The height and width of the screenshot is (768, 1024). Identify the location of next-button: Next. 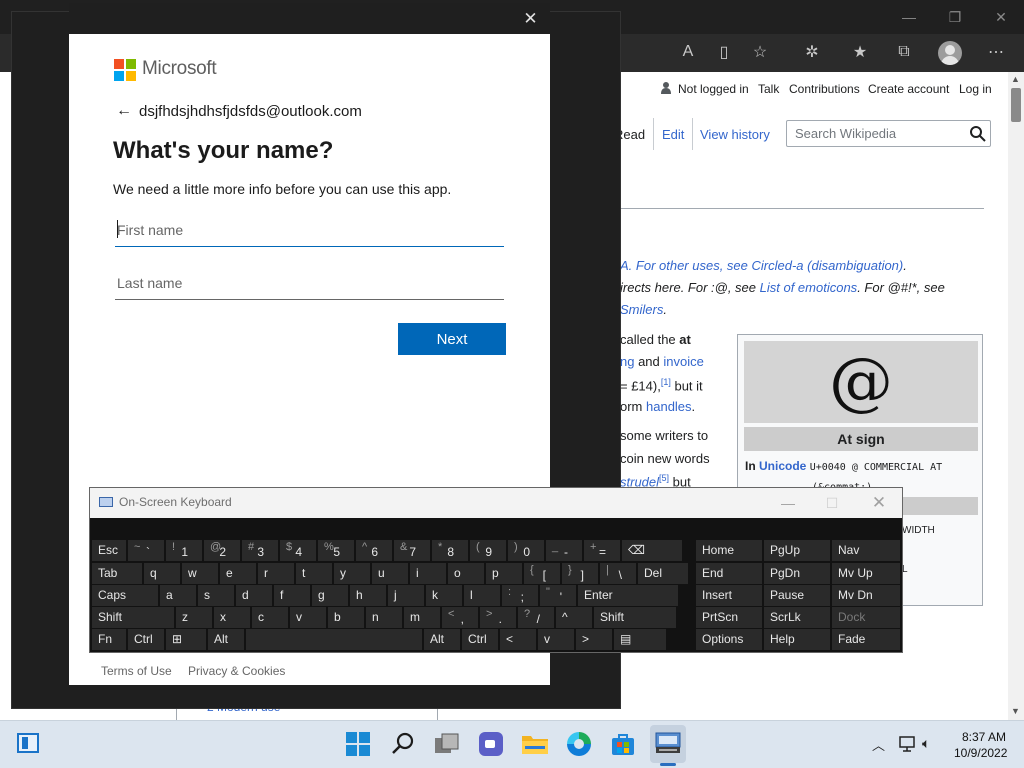
(452, 339).